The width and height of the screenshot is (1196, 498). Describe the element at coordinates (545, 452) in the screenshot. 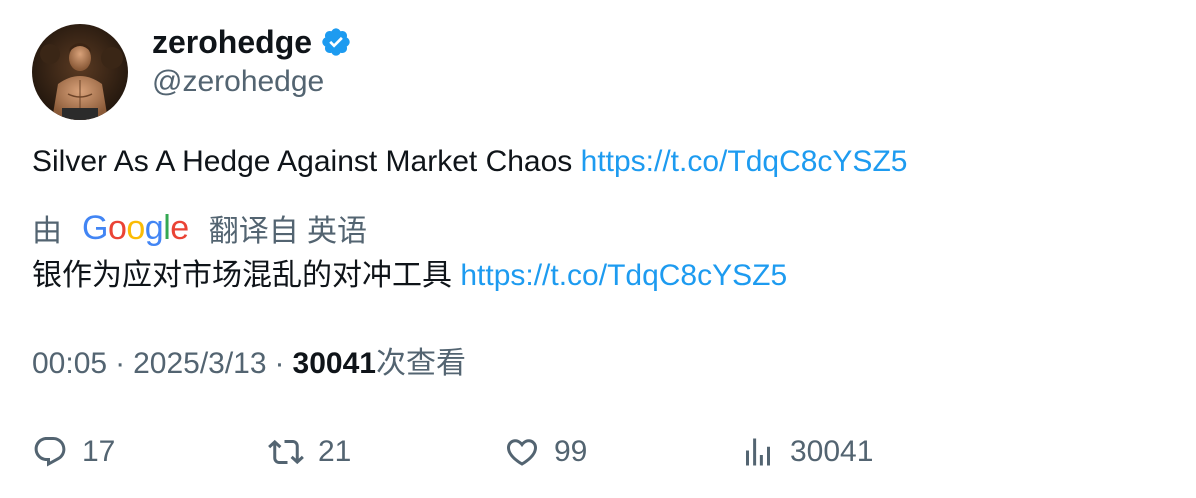

I see `like-button: 99` at that location.